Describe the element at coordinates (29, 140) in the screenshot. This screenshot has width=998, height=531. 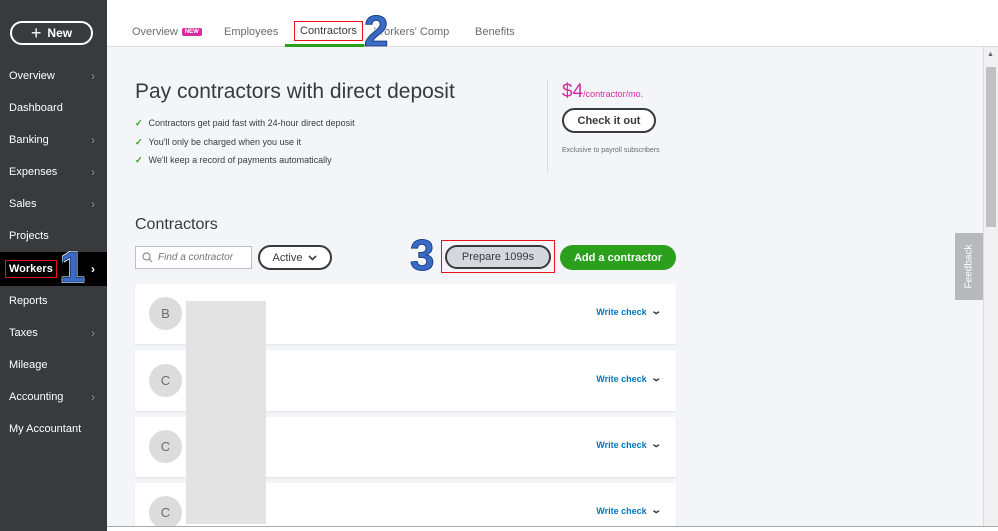
I see `sidebar-item-label: Banking` at that location.